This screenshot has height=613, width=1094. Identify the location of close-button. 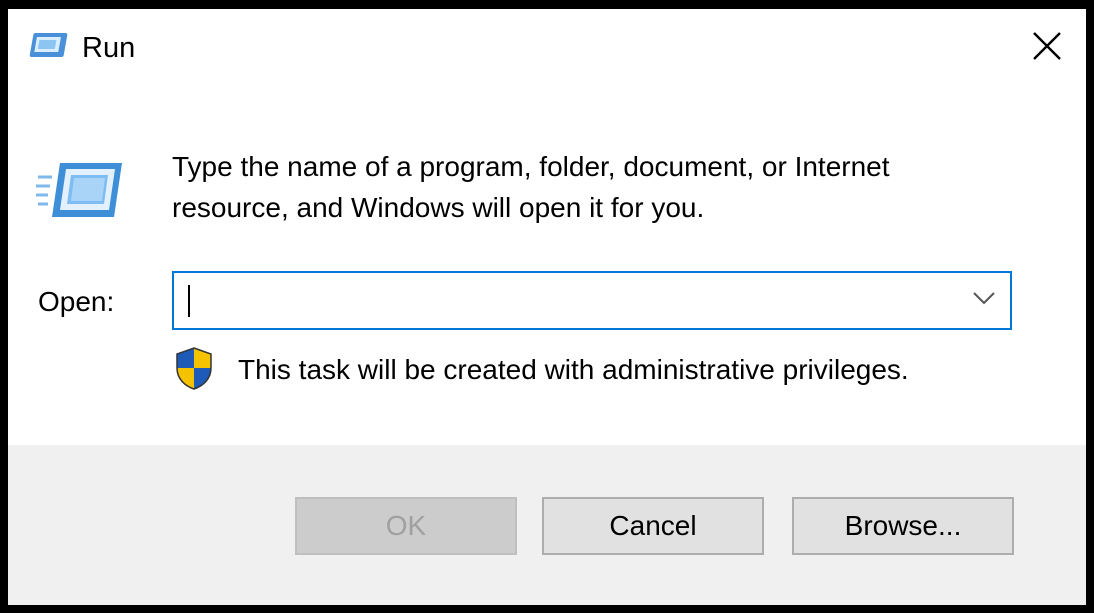
(1047, 48).